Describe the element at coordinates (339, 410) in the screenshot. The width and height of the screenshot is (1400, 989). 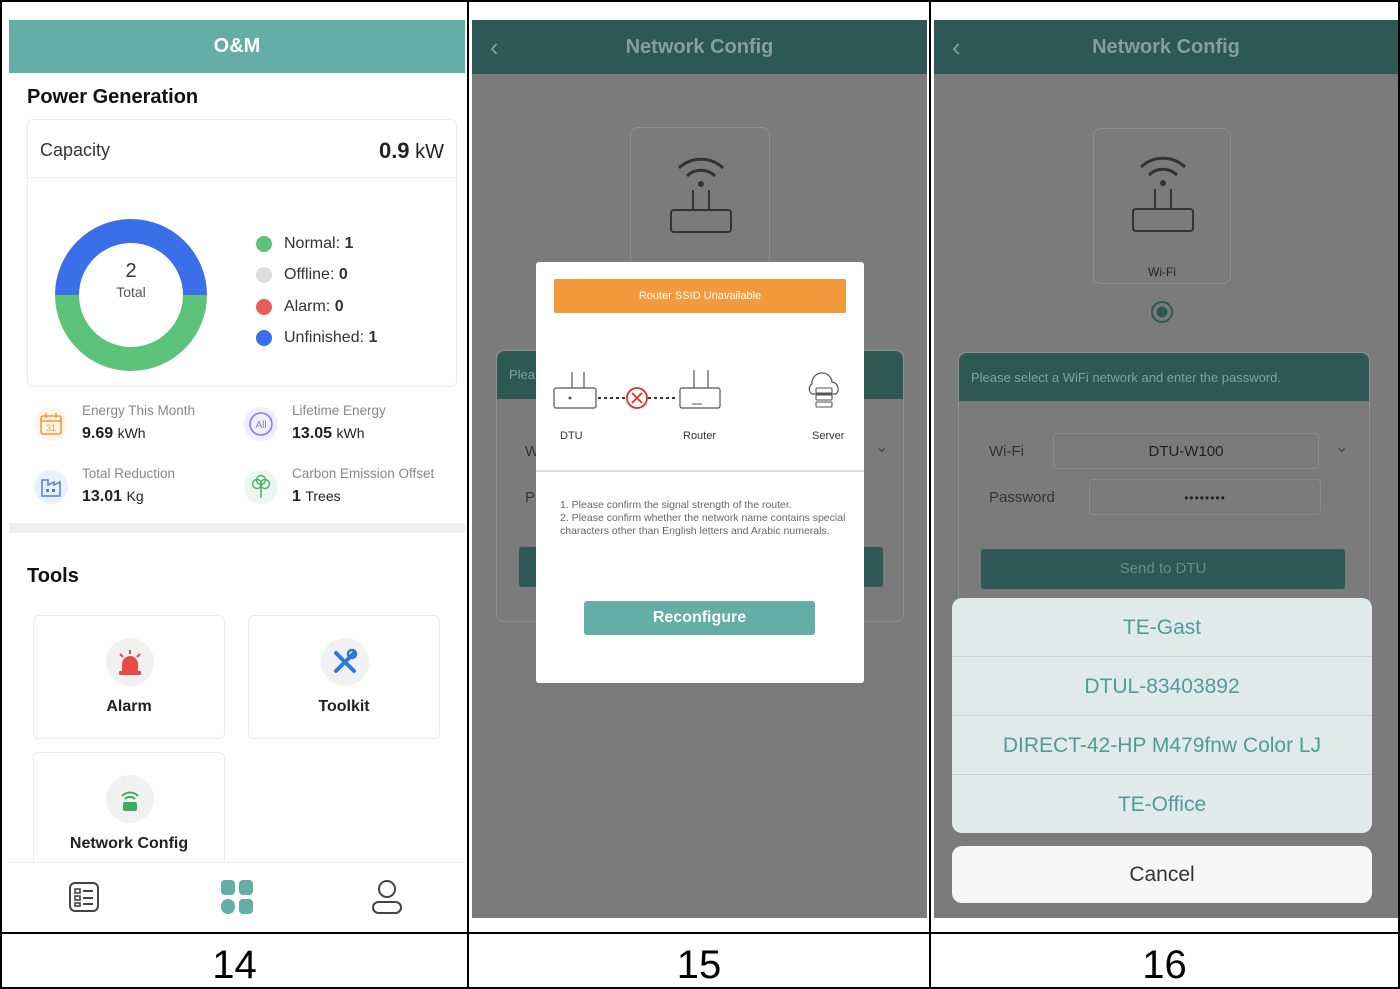
I see `stat-title: Lifetime Energy` at that location.